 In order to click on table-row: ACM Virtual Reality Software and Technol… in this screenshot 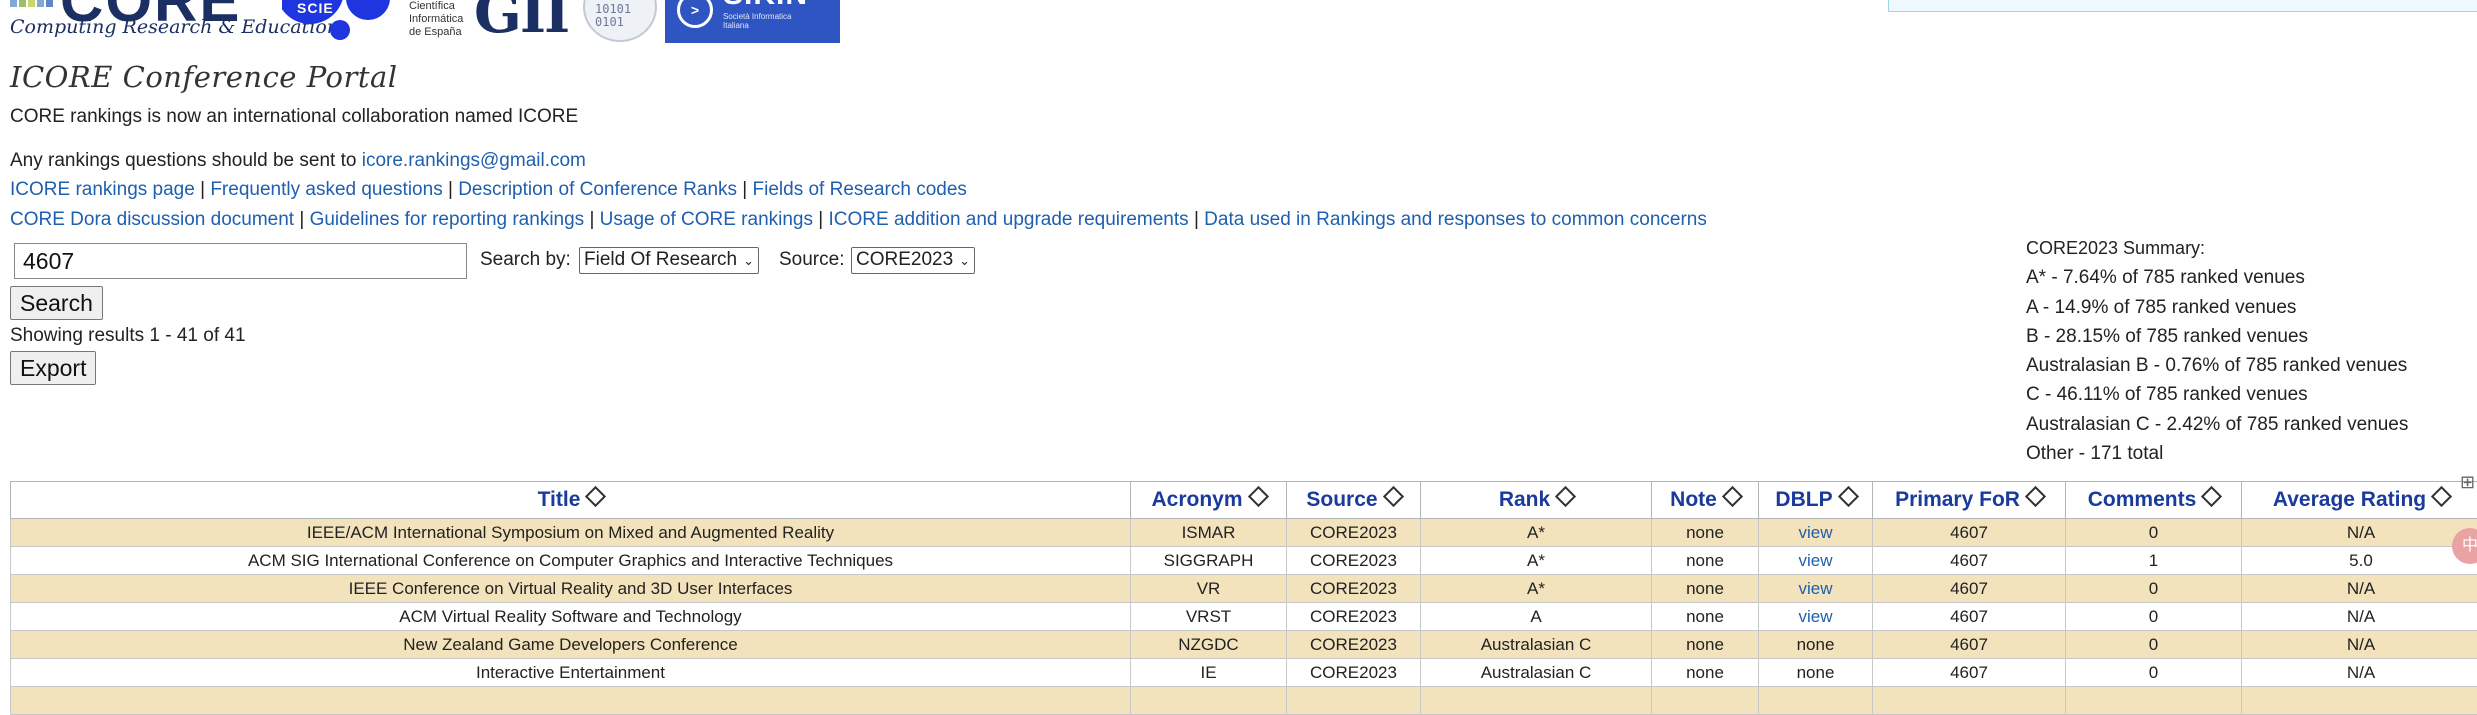, I will do `click(1244, 617)`.